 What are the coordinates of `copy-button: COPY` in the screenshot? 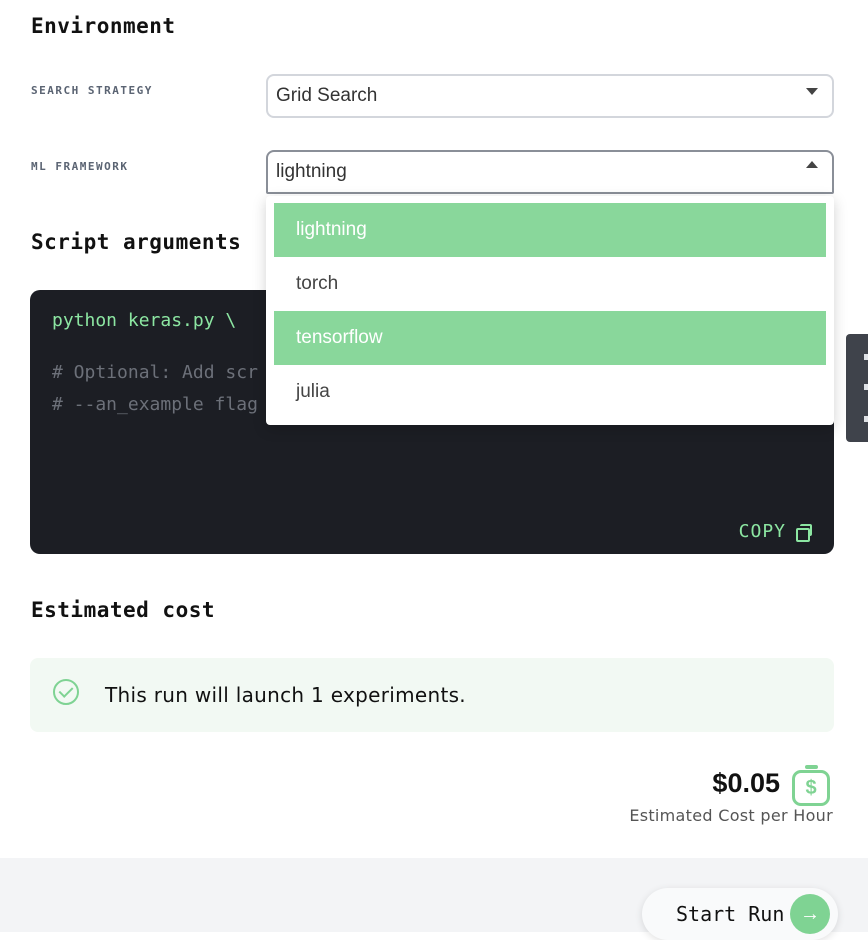 It's located at (775, 531).